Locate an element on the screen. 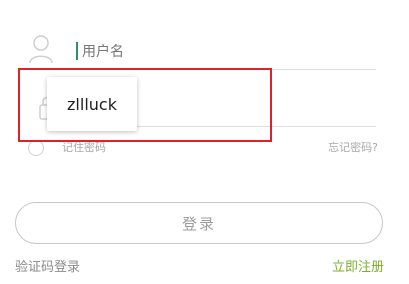 The width and height of the screenshot is (409, 284). forgot-password-link: 忘记密码? is located at coordinates (353, 148).